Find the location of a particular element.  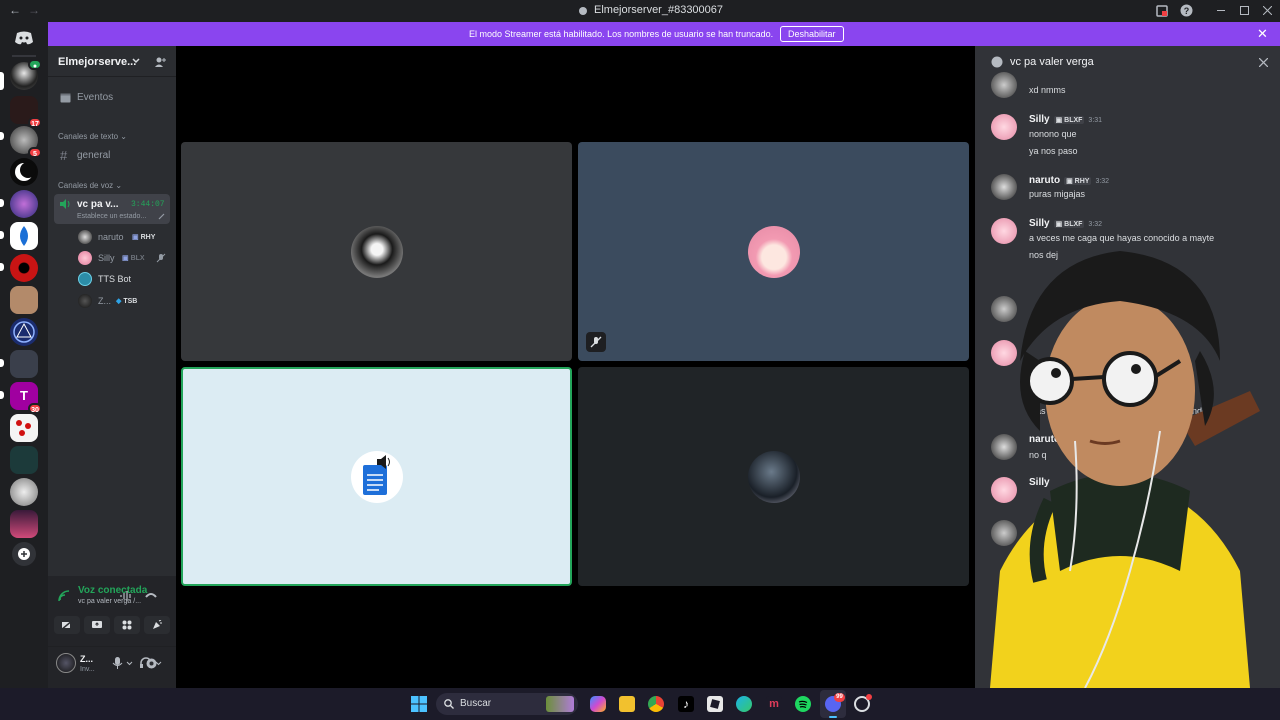

chevron-down-icon is located at coordinates (136, 61).